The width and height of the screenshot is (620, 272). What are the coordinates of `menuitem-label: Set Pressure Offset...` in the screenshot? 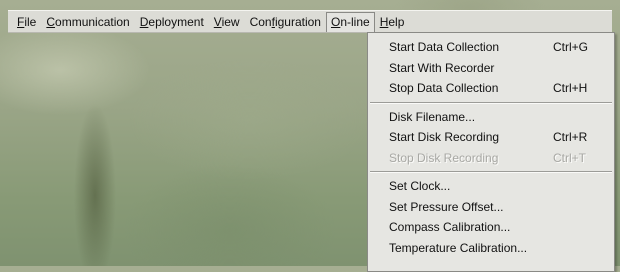 It's located at (446, 206).